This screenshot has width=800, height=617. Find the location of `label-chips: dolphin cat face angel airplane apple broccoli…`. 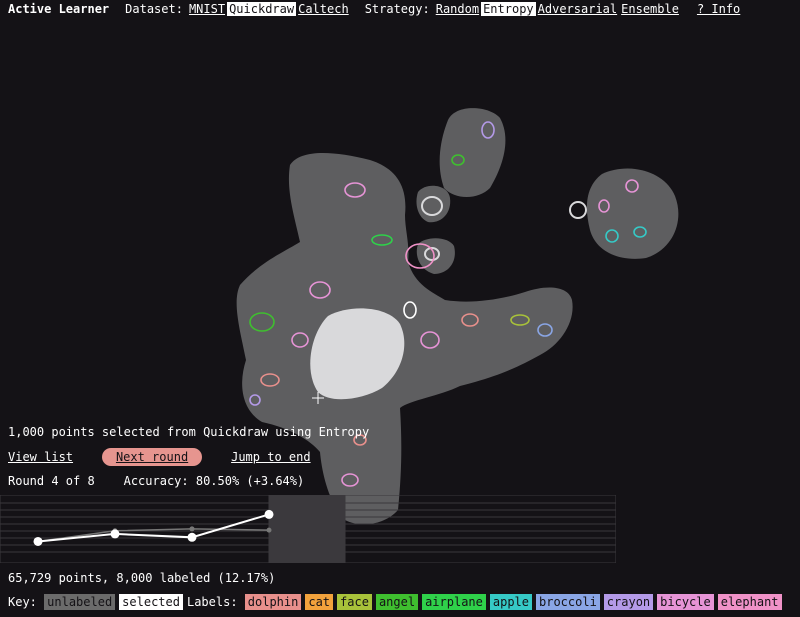

label-chips: dolphin cat face angel airplane apple broccoli… is located at coordinates (515, 602).